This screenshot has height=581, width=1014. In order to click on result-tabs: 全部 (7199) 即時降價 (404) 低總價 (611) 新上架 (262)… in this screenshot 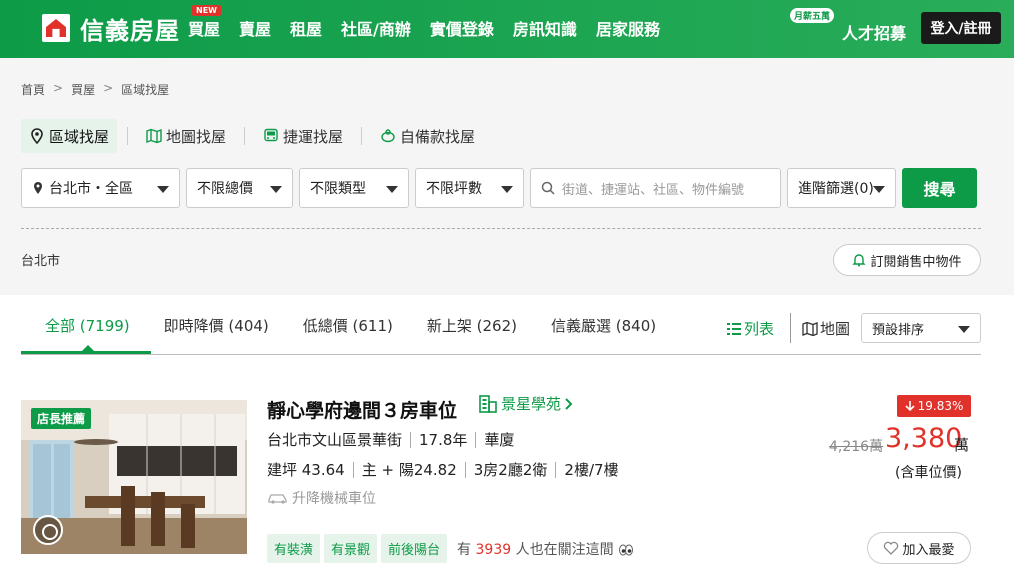, I will do `click(355, 335)`.